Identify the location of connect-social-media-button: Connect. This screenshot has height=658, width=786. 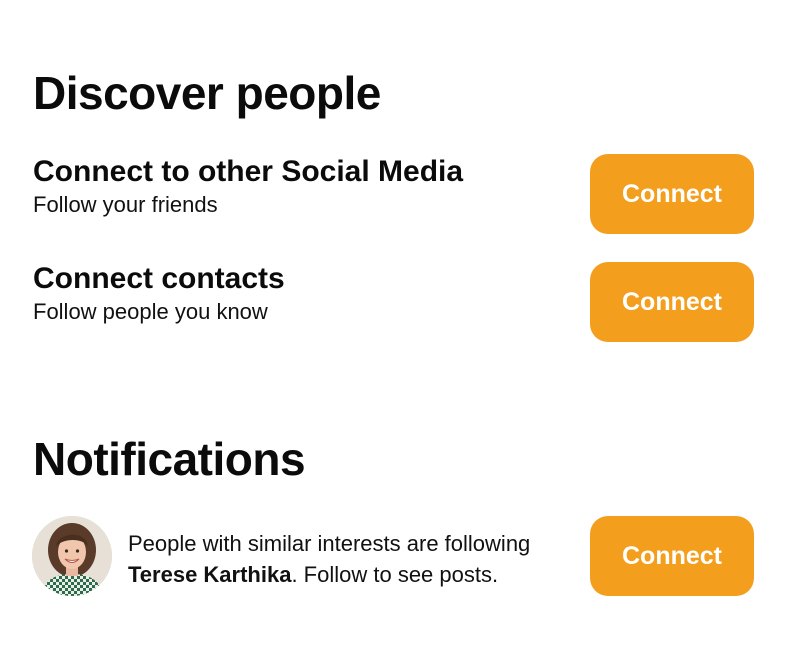
(672, 194).